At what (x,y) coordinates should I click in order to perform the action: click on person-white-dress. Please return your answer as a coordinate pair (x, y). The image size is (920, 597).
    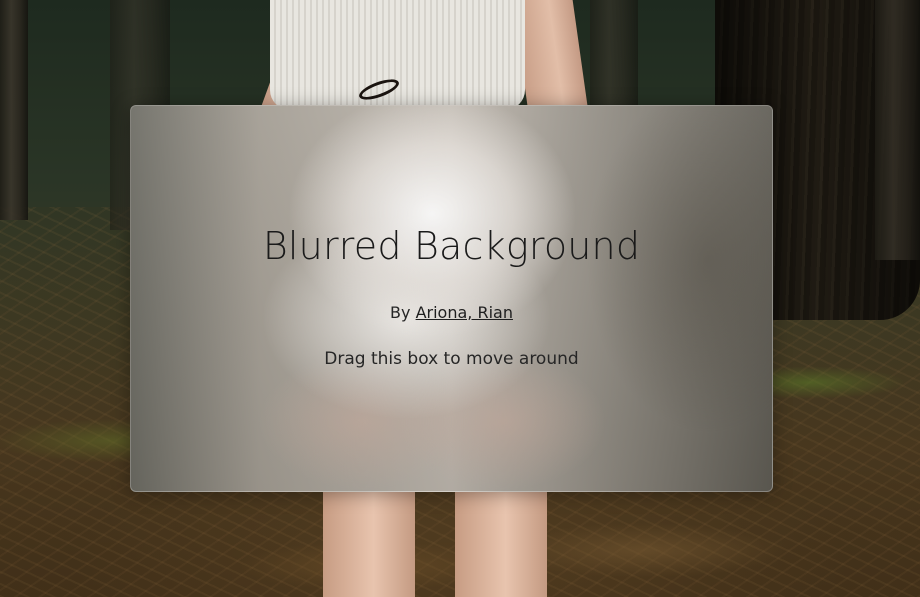
    Looking at the image, I should click on (397, 55).